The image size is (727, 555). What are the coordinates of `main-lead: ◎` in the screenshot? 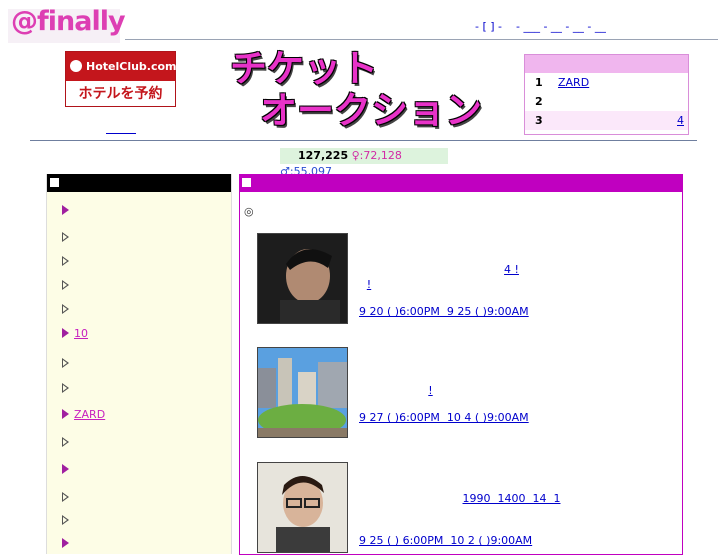 It's located at (302, 211).